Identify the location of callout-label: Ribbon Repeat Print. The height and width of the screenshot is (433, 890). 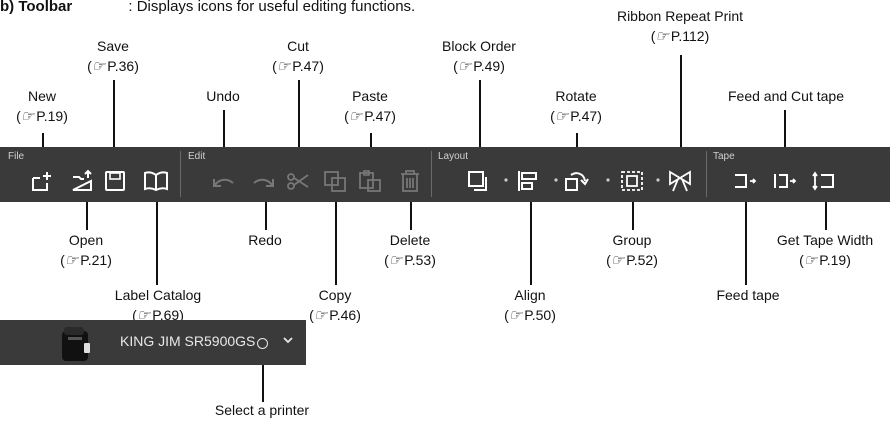
(680, 16).